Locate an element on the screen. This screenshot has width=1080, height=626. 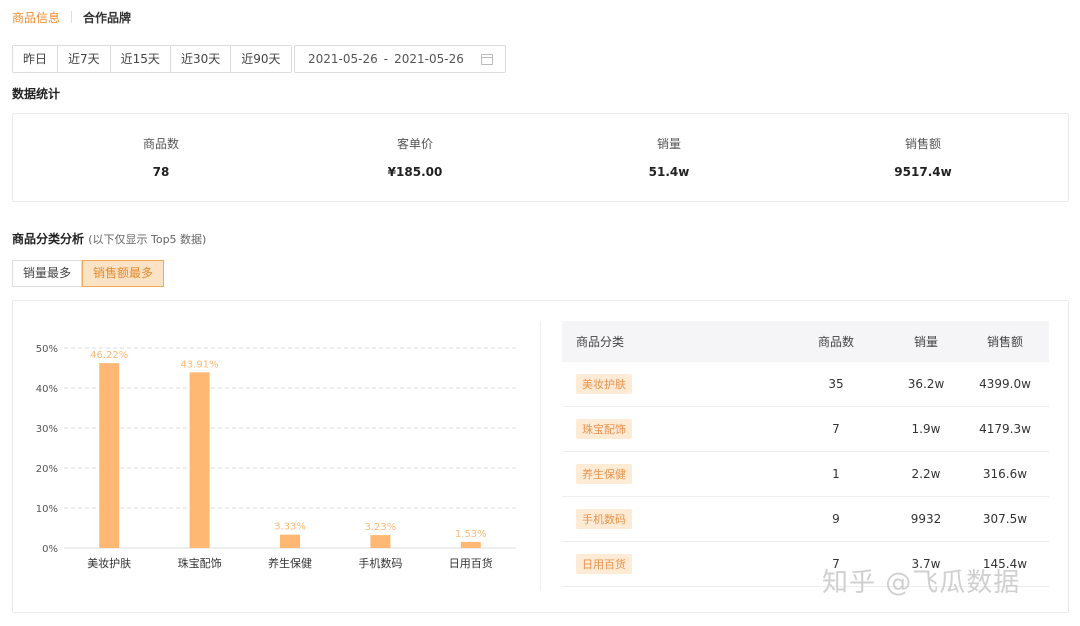
cell-sales-volume: 2.2w is located at coordinates (926, 474).